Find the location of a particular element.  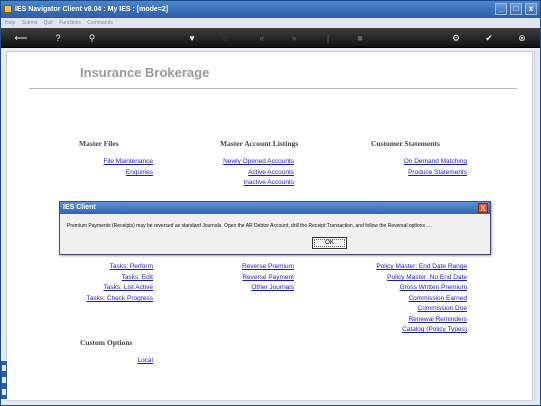

check-icon: ✔ is located at coordinates (489, 38).